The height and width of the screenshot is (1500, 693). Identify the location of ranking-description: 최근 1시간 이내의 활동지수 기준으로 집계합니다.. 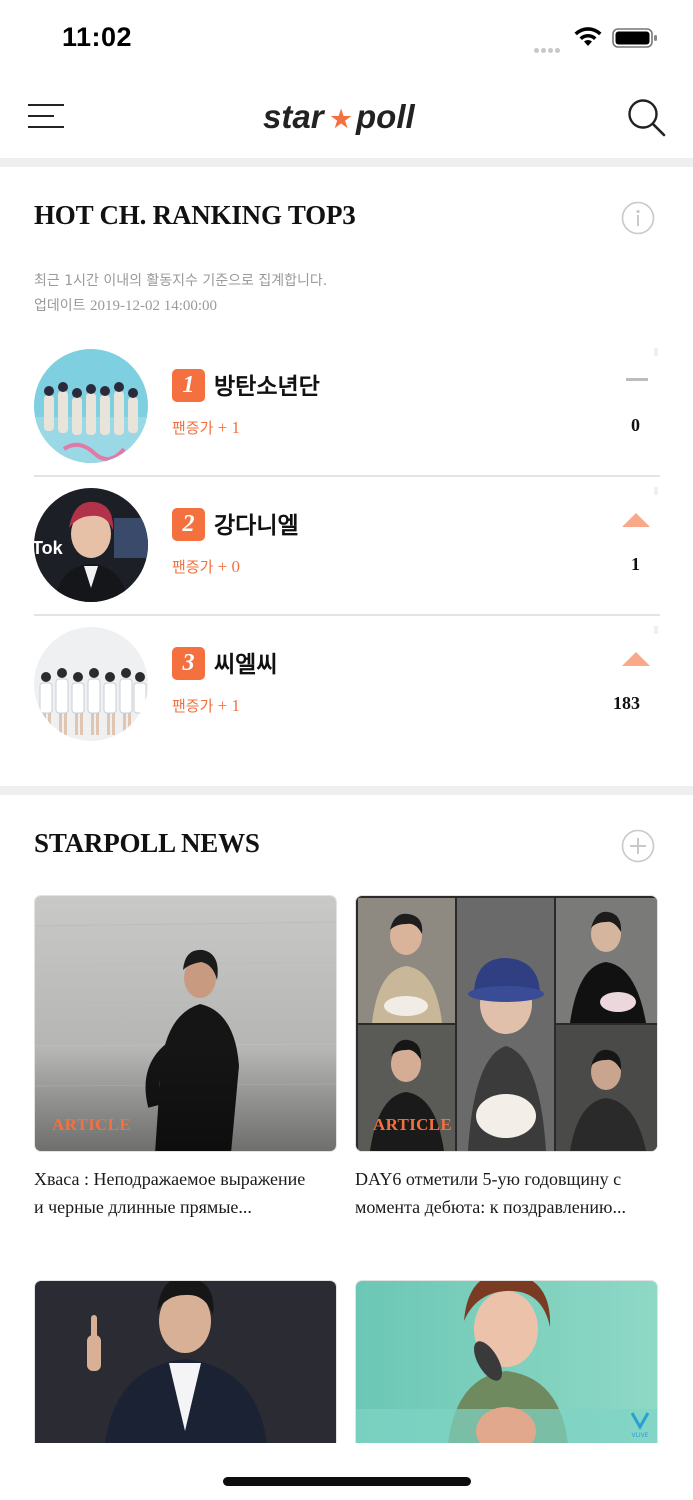
(181, 281).